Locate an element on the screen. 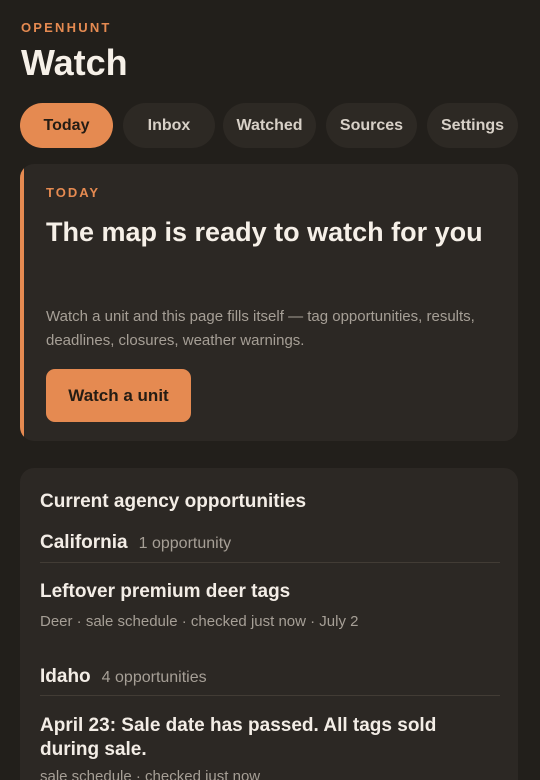 This screenshot has height=780, width=540. group-header-california: California 1 opportunity is located at coordinates (270, 543).